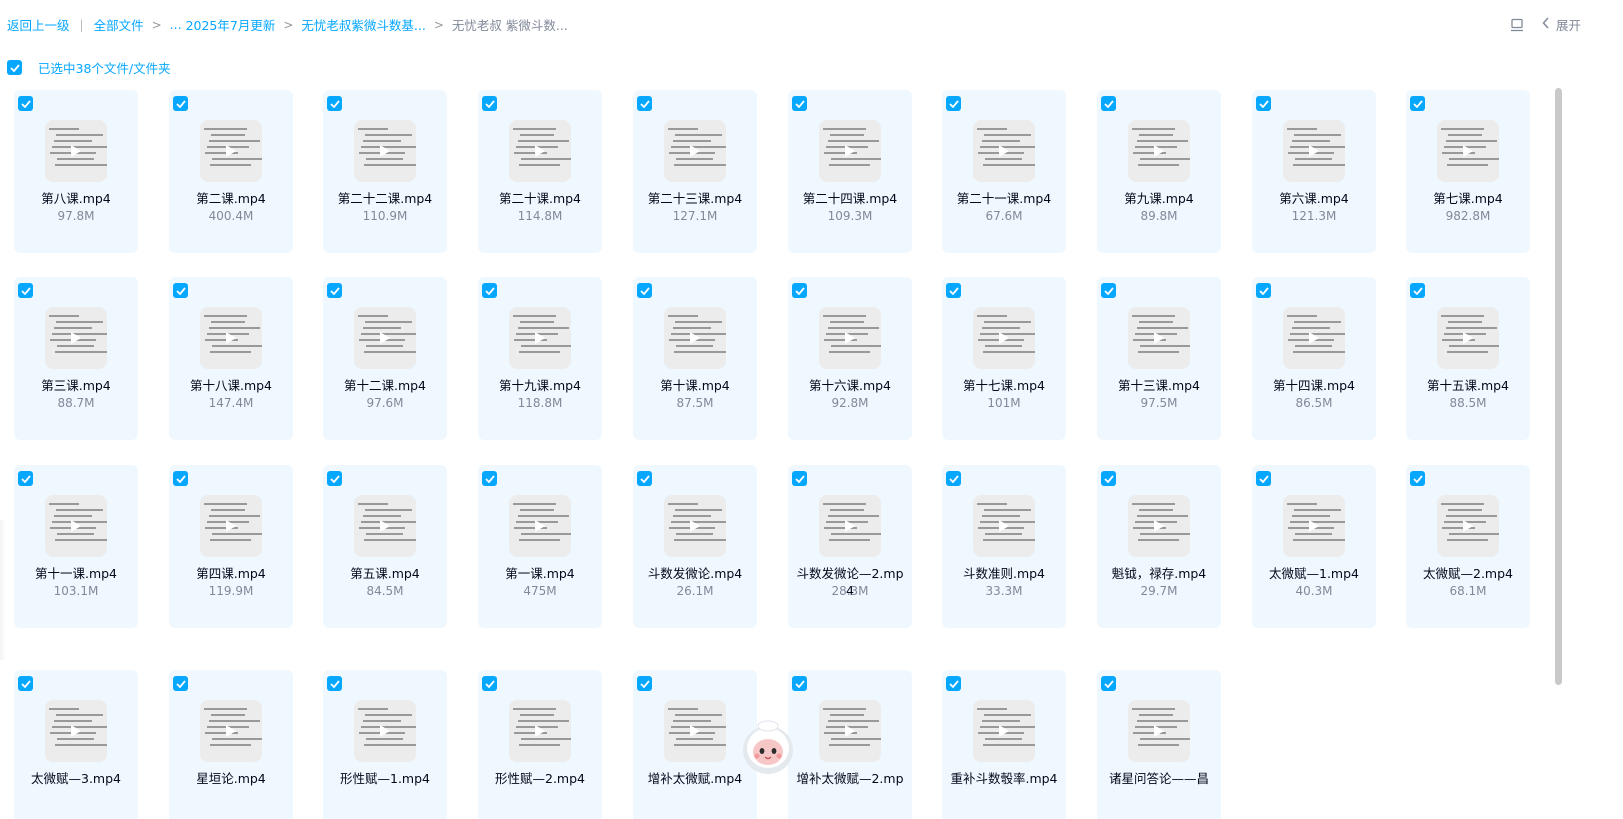  Describe the element at coordinates (1159, 358) in the screenshot. I see `file-card: 第十三课.mp4 97.5M` at that location.